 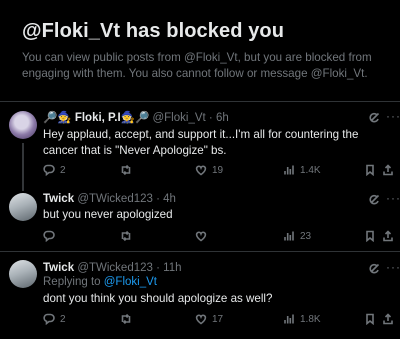 What do you see at coordinates (172, 268) in the screenshot?
I see `tweet-time: 11h` at bounding box center [172, 268].